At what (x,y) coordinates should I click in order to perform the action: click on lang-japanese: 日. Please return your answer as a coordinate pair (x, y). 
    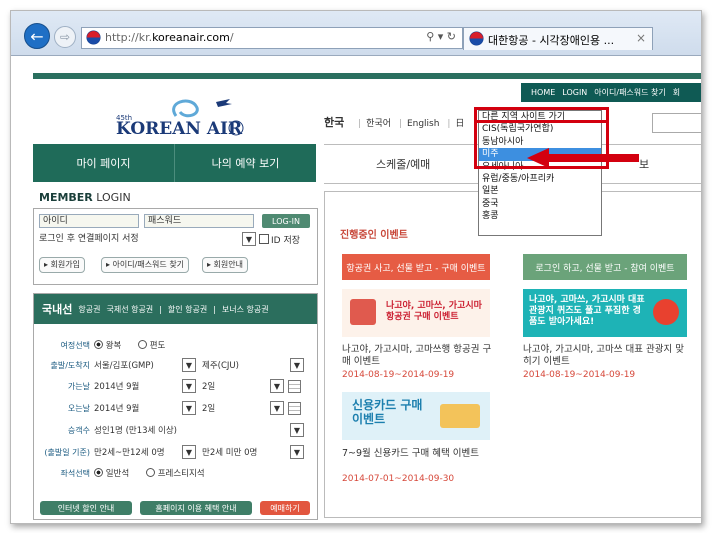
    Looking at the image, I should click on (459, 124).